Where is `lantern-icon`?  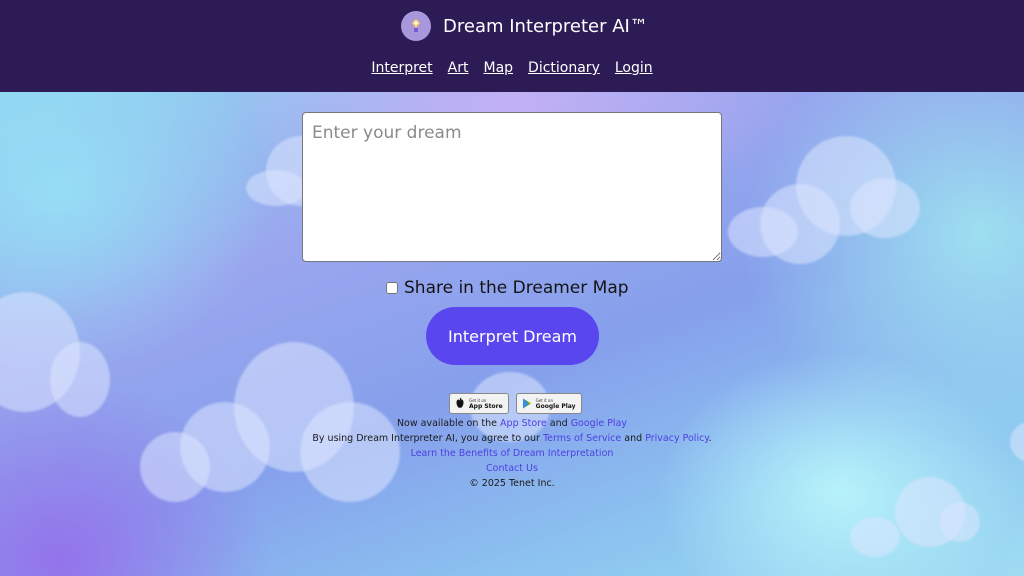 lantern-icon is located at coordinates (416, 26).